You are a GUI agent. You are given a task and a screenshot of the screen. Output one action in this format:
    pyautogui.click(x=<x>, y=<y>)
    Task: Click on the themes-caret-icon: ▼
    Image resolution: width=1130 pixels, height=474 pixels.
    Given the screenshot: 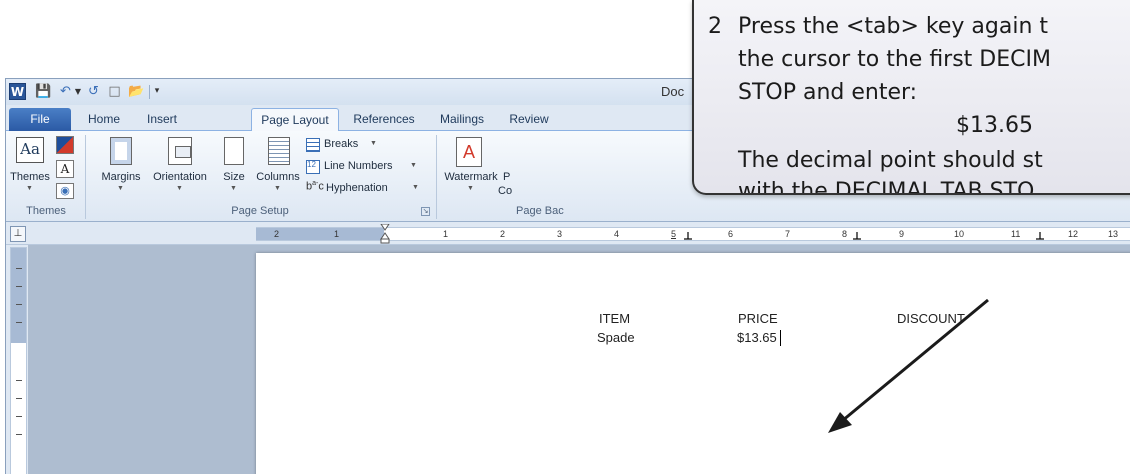 What is the action you would take?
    pyautogui.click(x=29, y=188)
    